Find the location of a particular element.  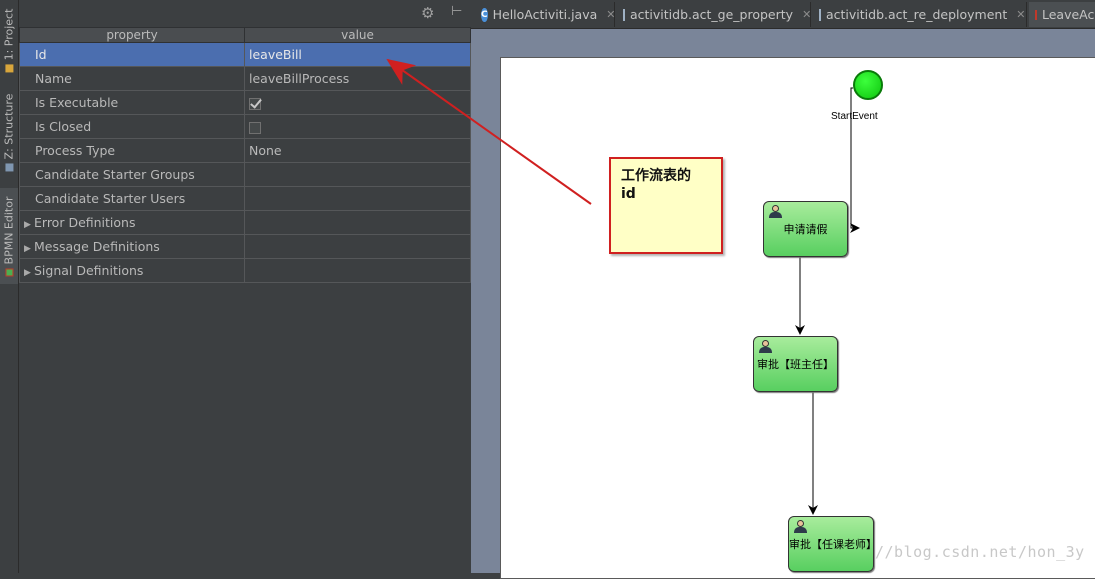

task-label: 审批【任课老师】 is located at coordinates (833, 544).